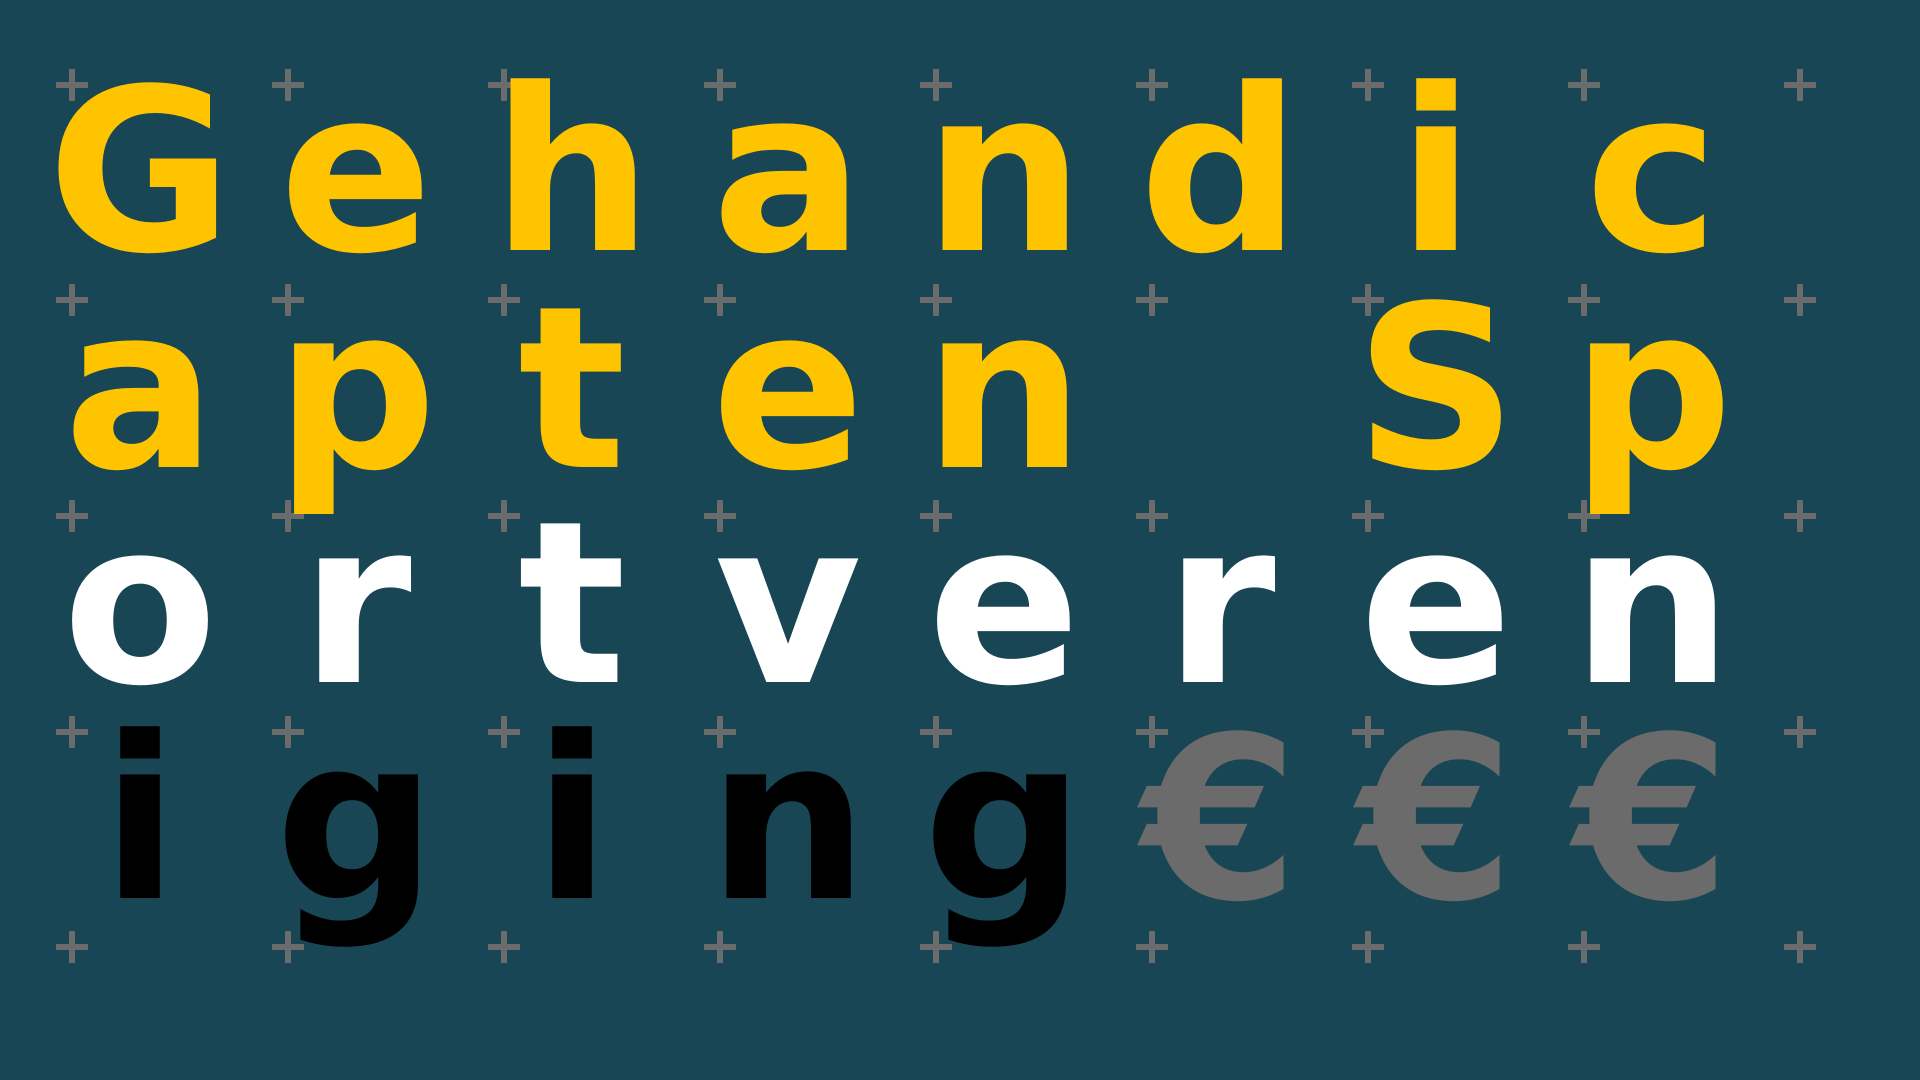 This screenshot has width=1920, height=1080. What do you see at coordinates (1220, 390) in the screenshot?
I see `grid-letter` at bounding box center [1220, 390].